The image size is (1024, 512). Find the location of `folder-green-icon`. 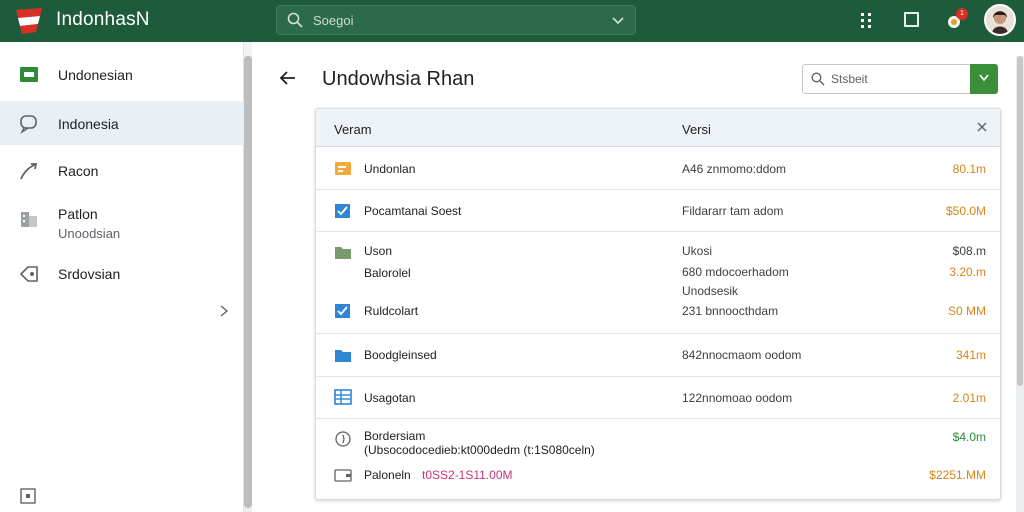

folder-green-icon is located at coordinates (343, 253).